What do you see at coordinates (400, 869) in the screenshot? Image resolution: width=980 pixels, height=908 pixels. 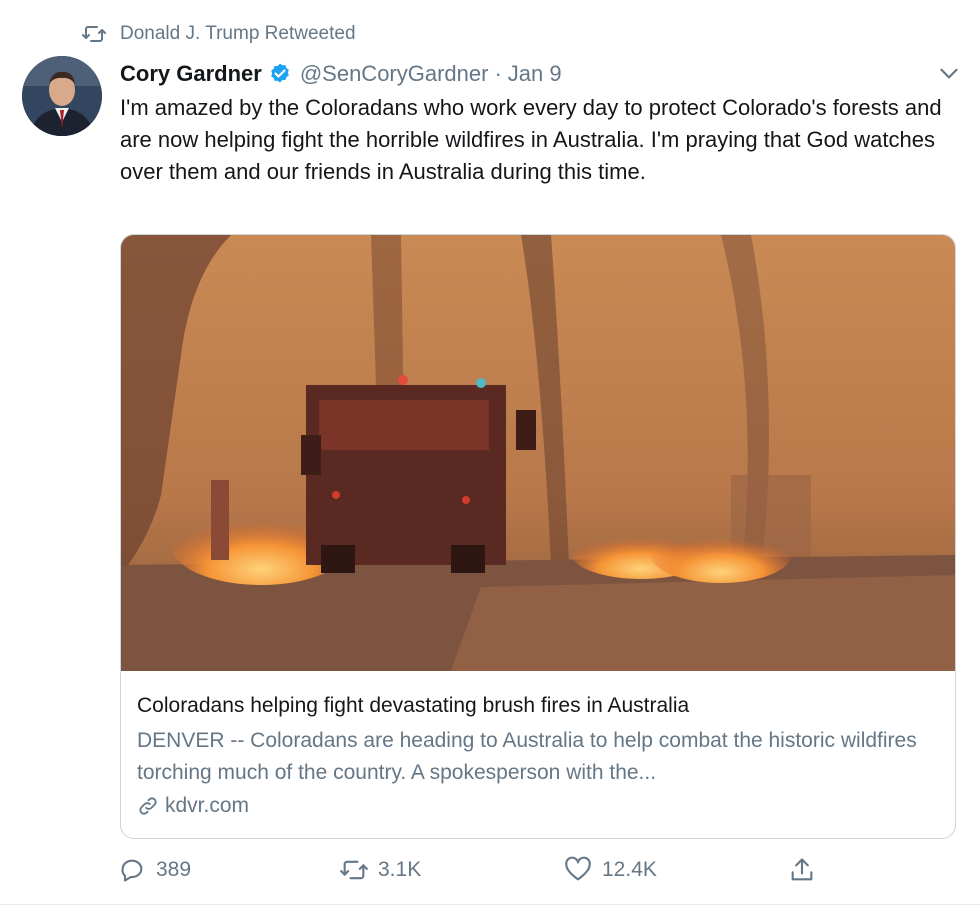 I see `retweet-count: 3.1K` at bounding box center [400, 869].